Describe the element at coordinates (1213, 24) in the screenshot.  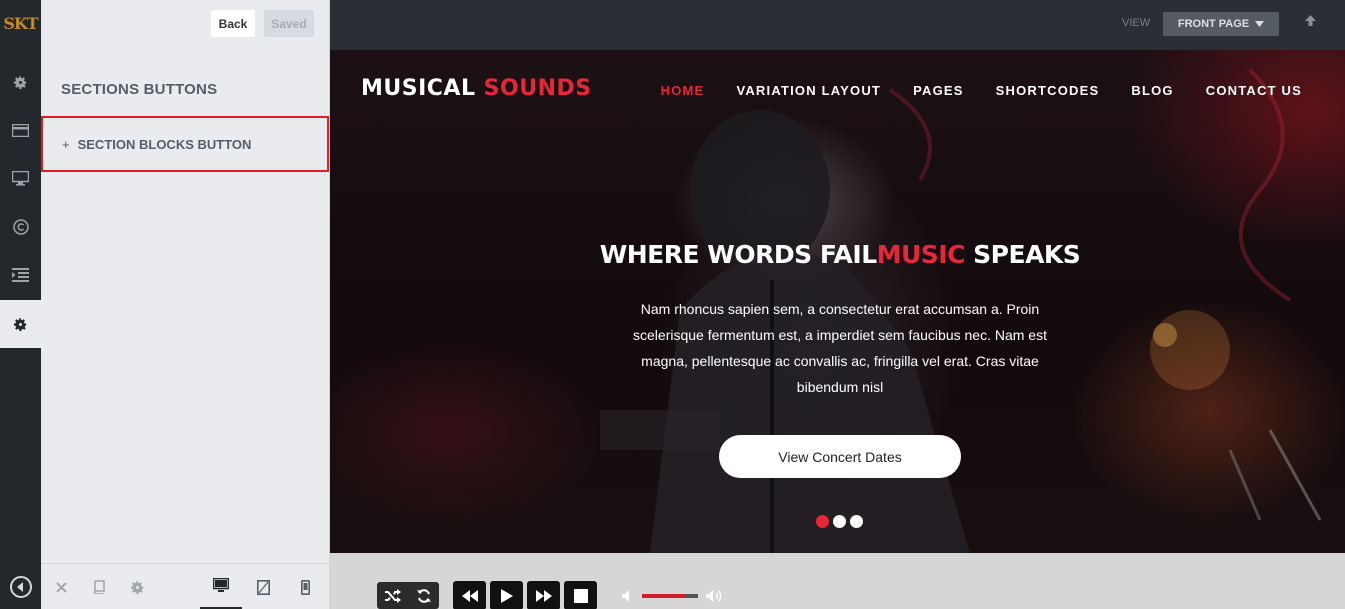
I see `view-select-value: FRONT PAGE` at that location.